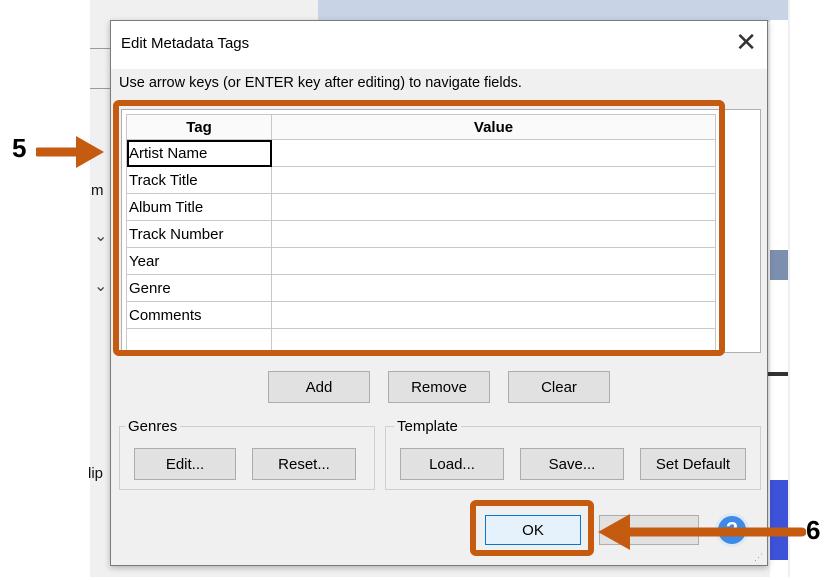  What do you see at coordinates (532, 528) in the screenshot?
I see `ok-highlight-box` at bounding box center [532, 528].